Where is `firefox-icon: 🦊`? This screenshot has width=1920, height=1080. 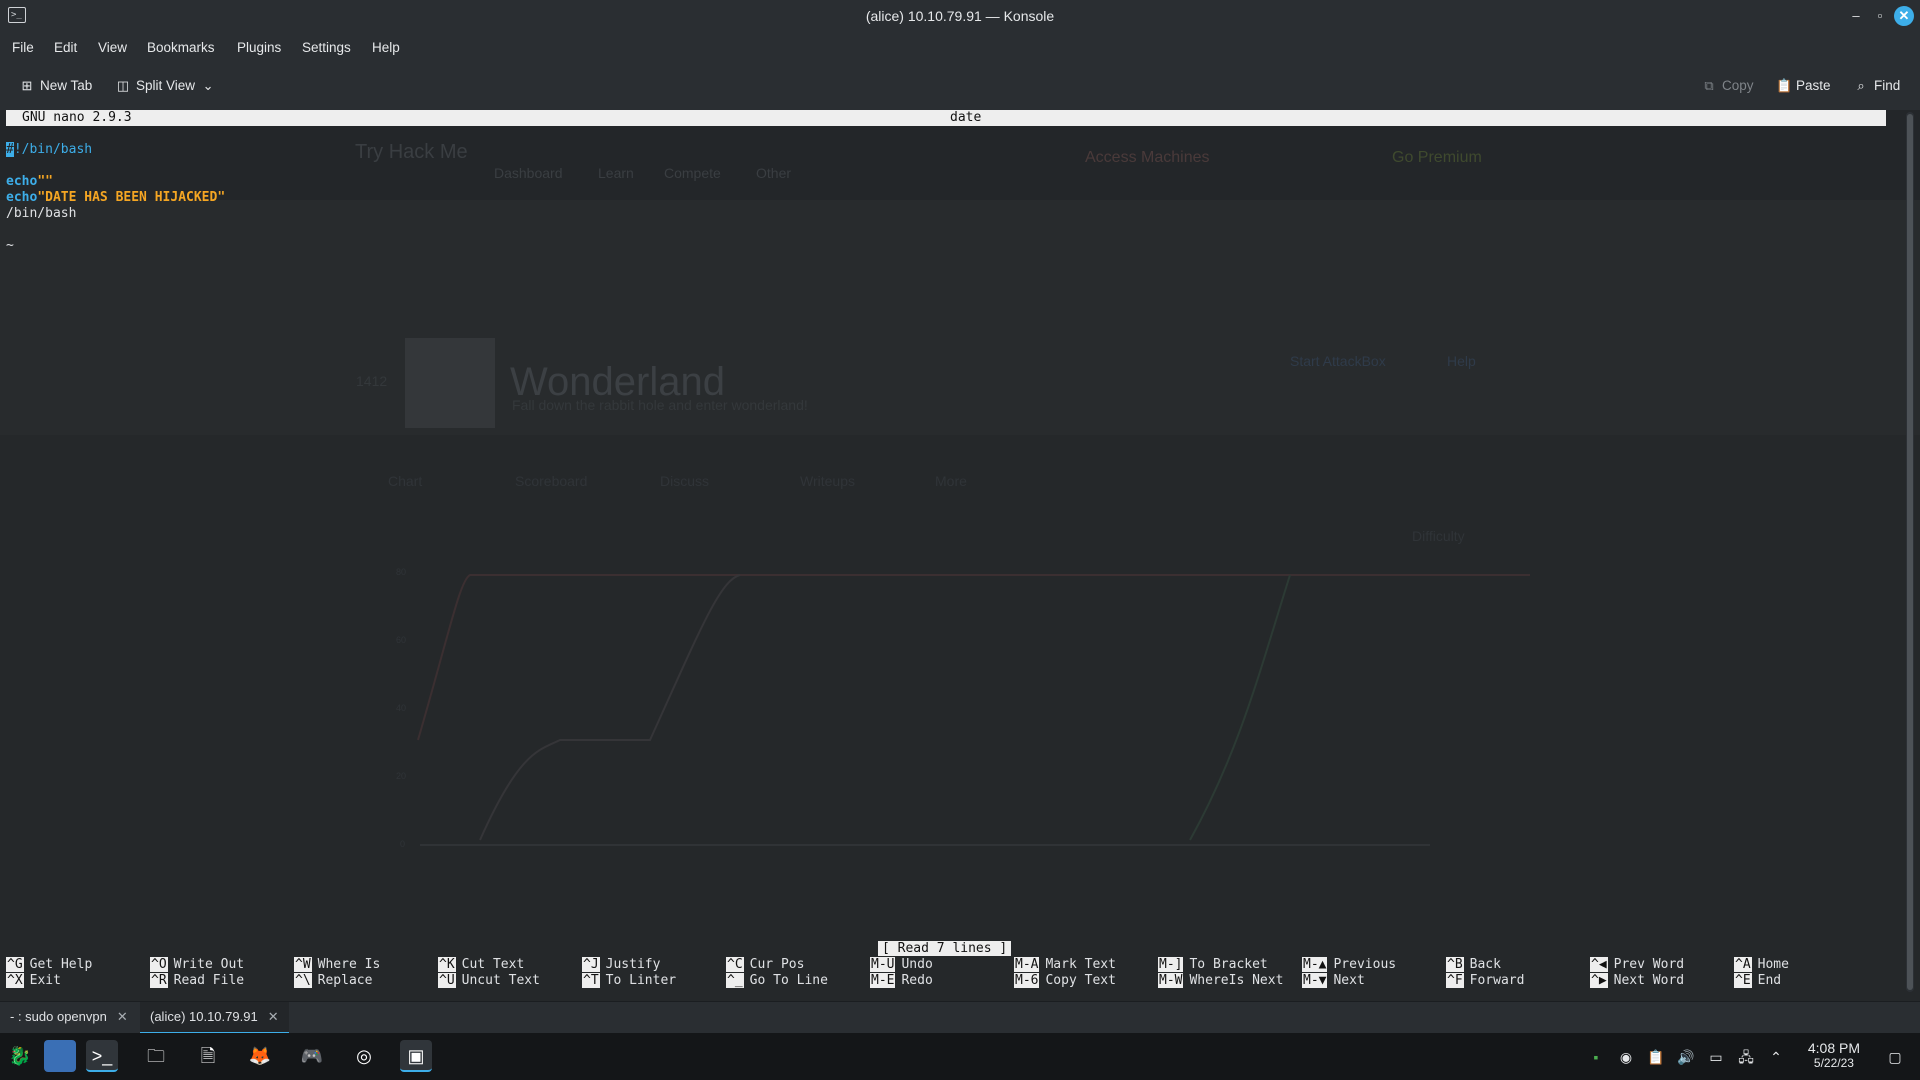
firefox-icon: 🦊 is located at coordinates (260, 1056).